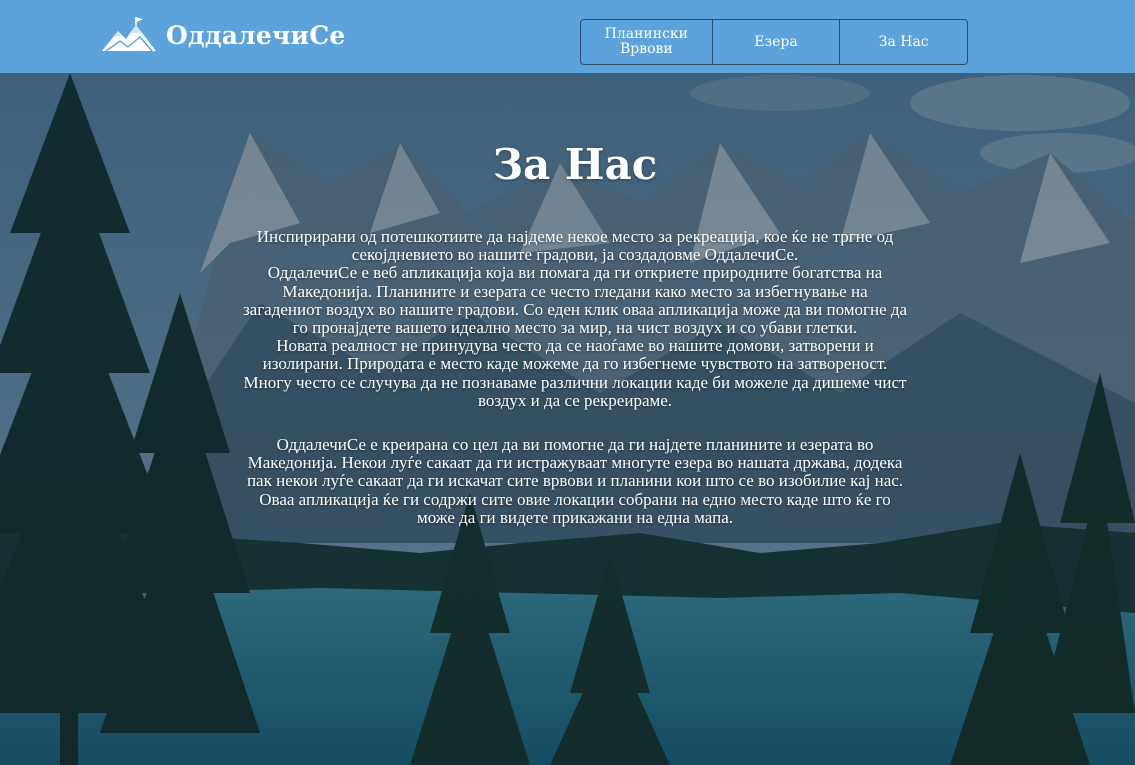  I want to click on top-navbar: ОддалечиСе Планински Врвови Езера За Нас, so click(567, 36).